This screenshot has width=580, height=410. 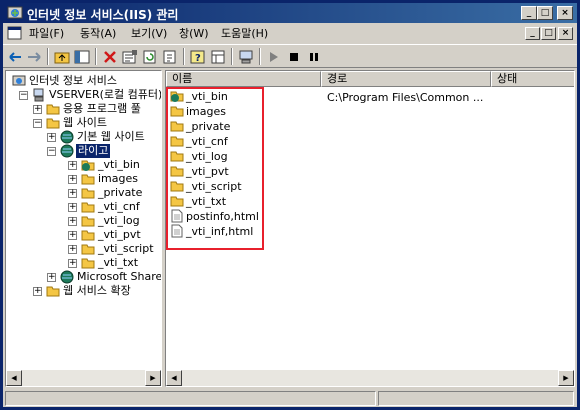 What do you see at coordinates (14, 33) in the screenshot?
I see `console-icon` at bounding box center [14, 33].